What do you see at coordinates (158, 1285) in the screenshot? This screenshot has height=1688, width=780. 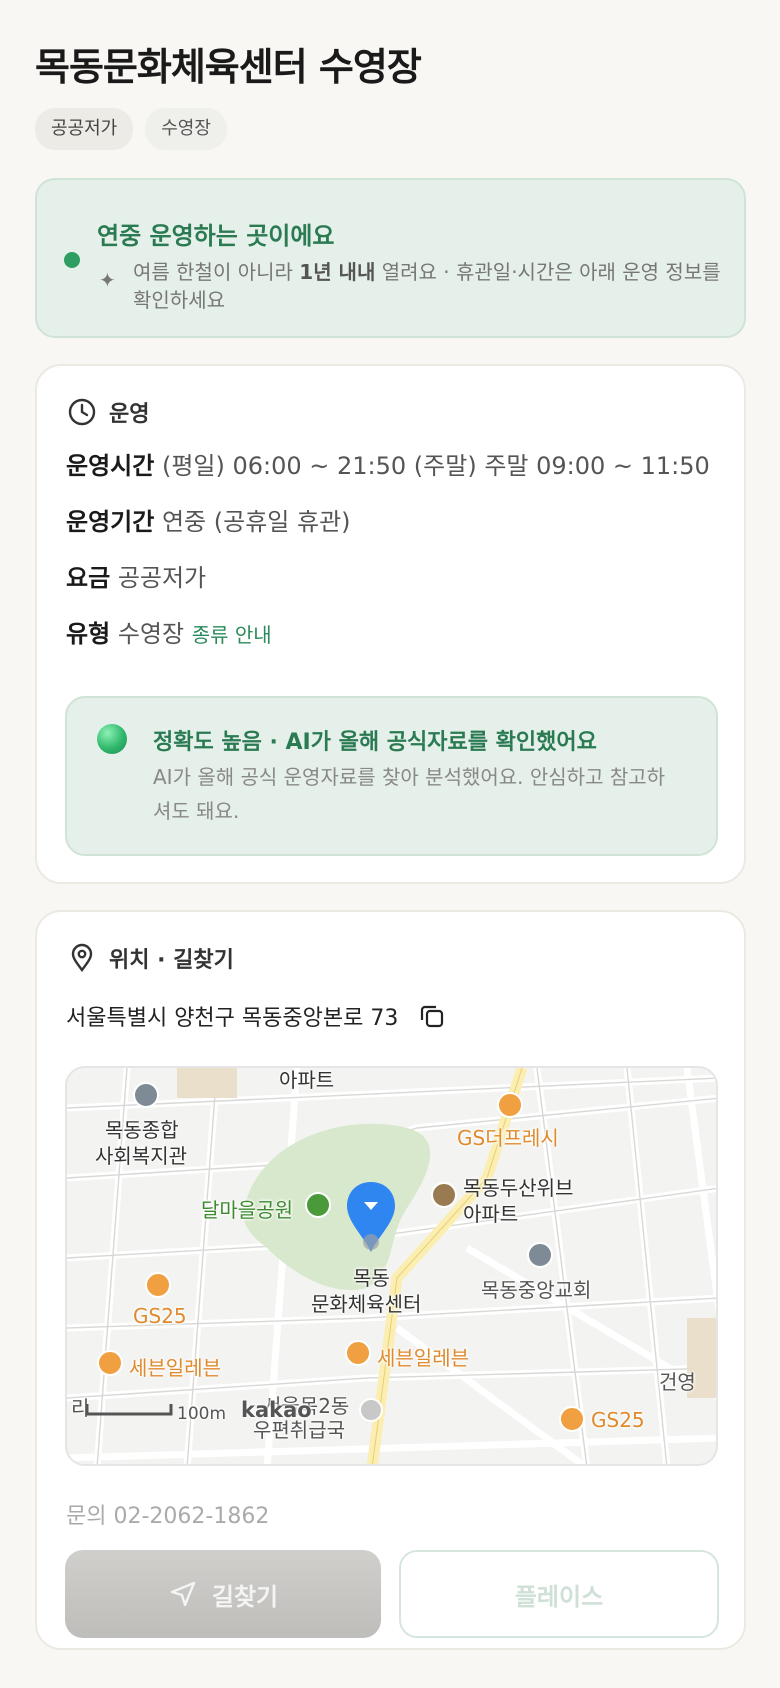 I see `gs25-left-poi-icon` at bounding box center [158, 1285].